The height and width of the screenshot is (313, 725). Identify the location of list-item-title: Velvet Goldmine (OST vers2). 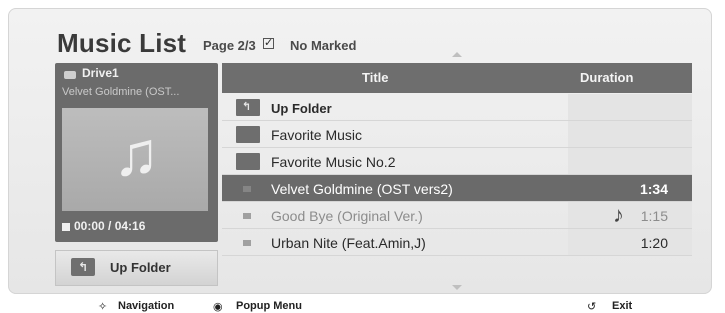
(362, 189).